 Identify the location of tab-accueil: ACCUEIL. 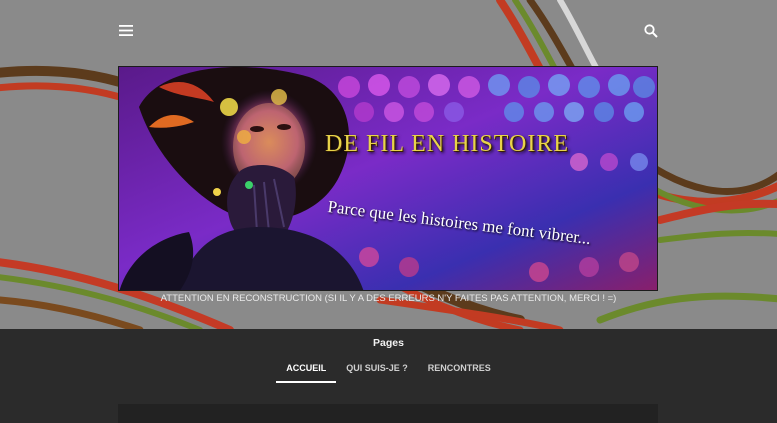
(306, 373).